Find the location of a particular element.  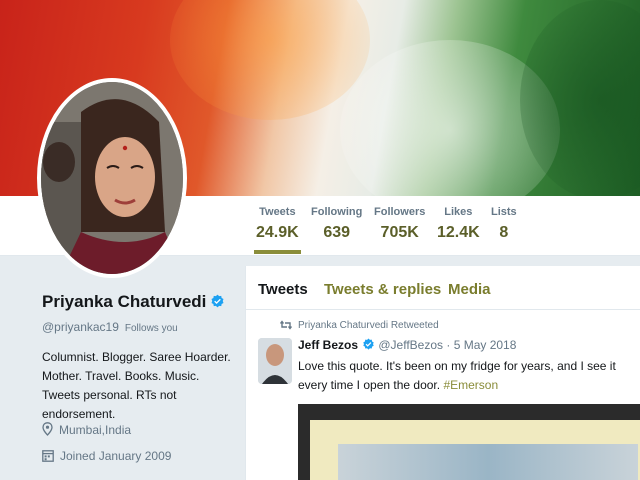

profile-handle-text: @priyankac19 is located at coordinates (80, 327).